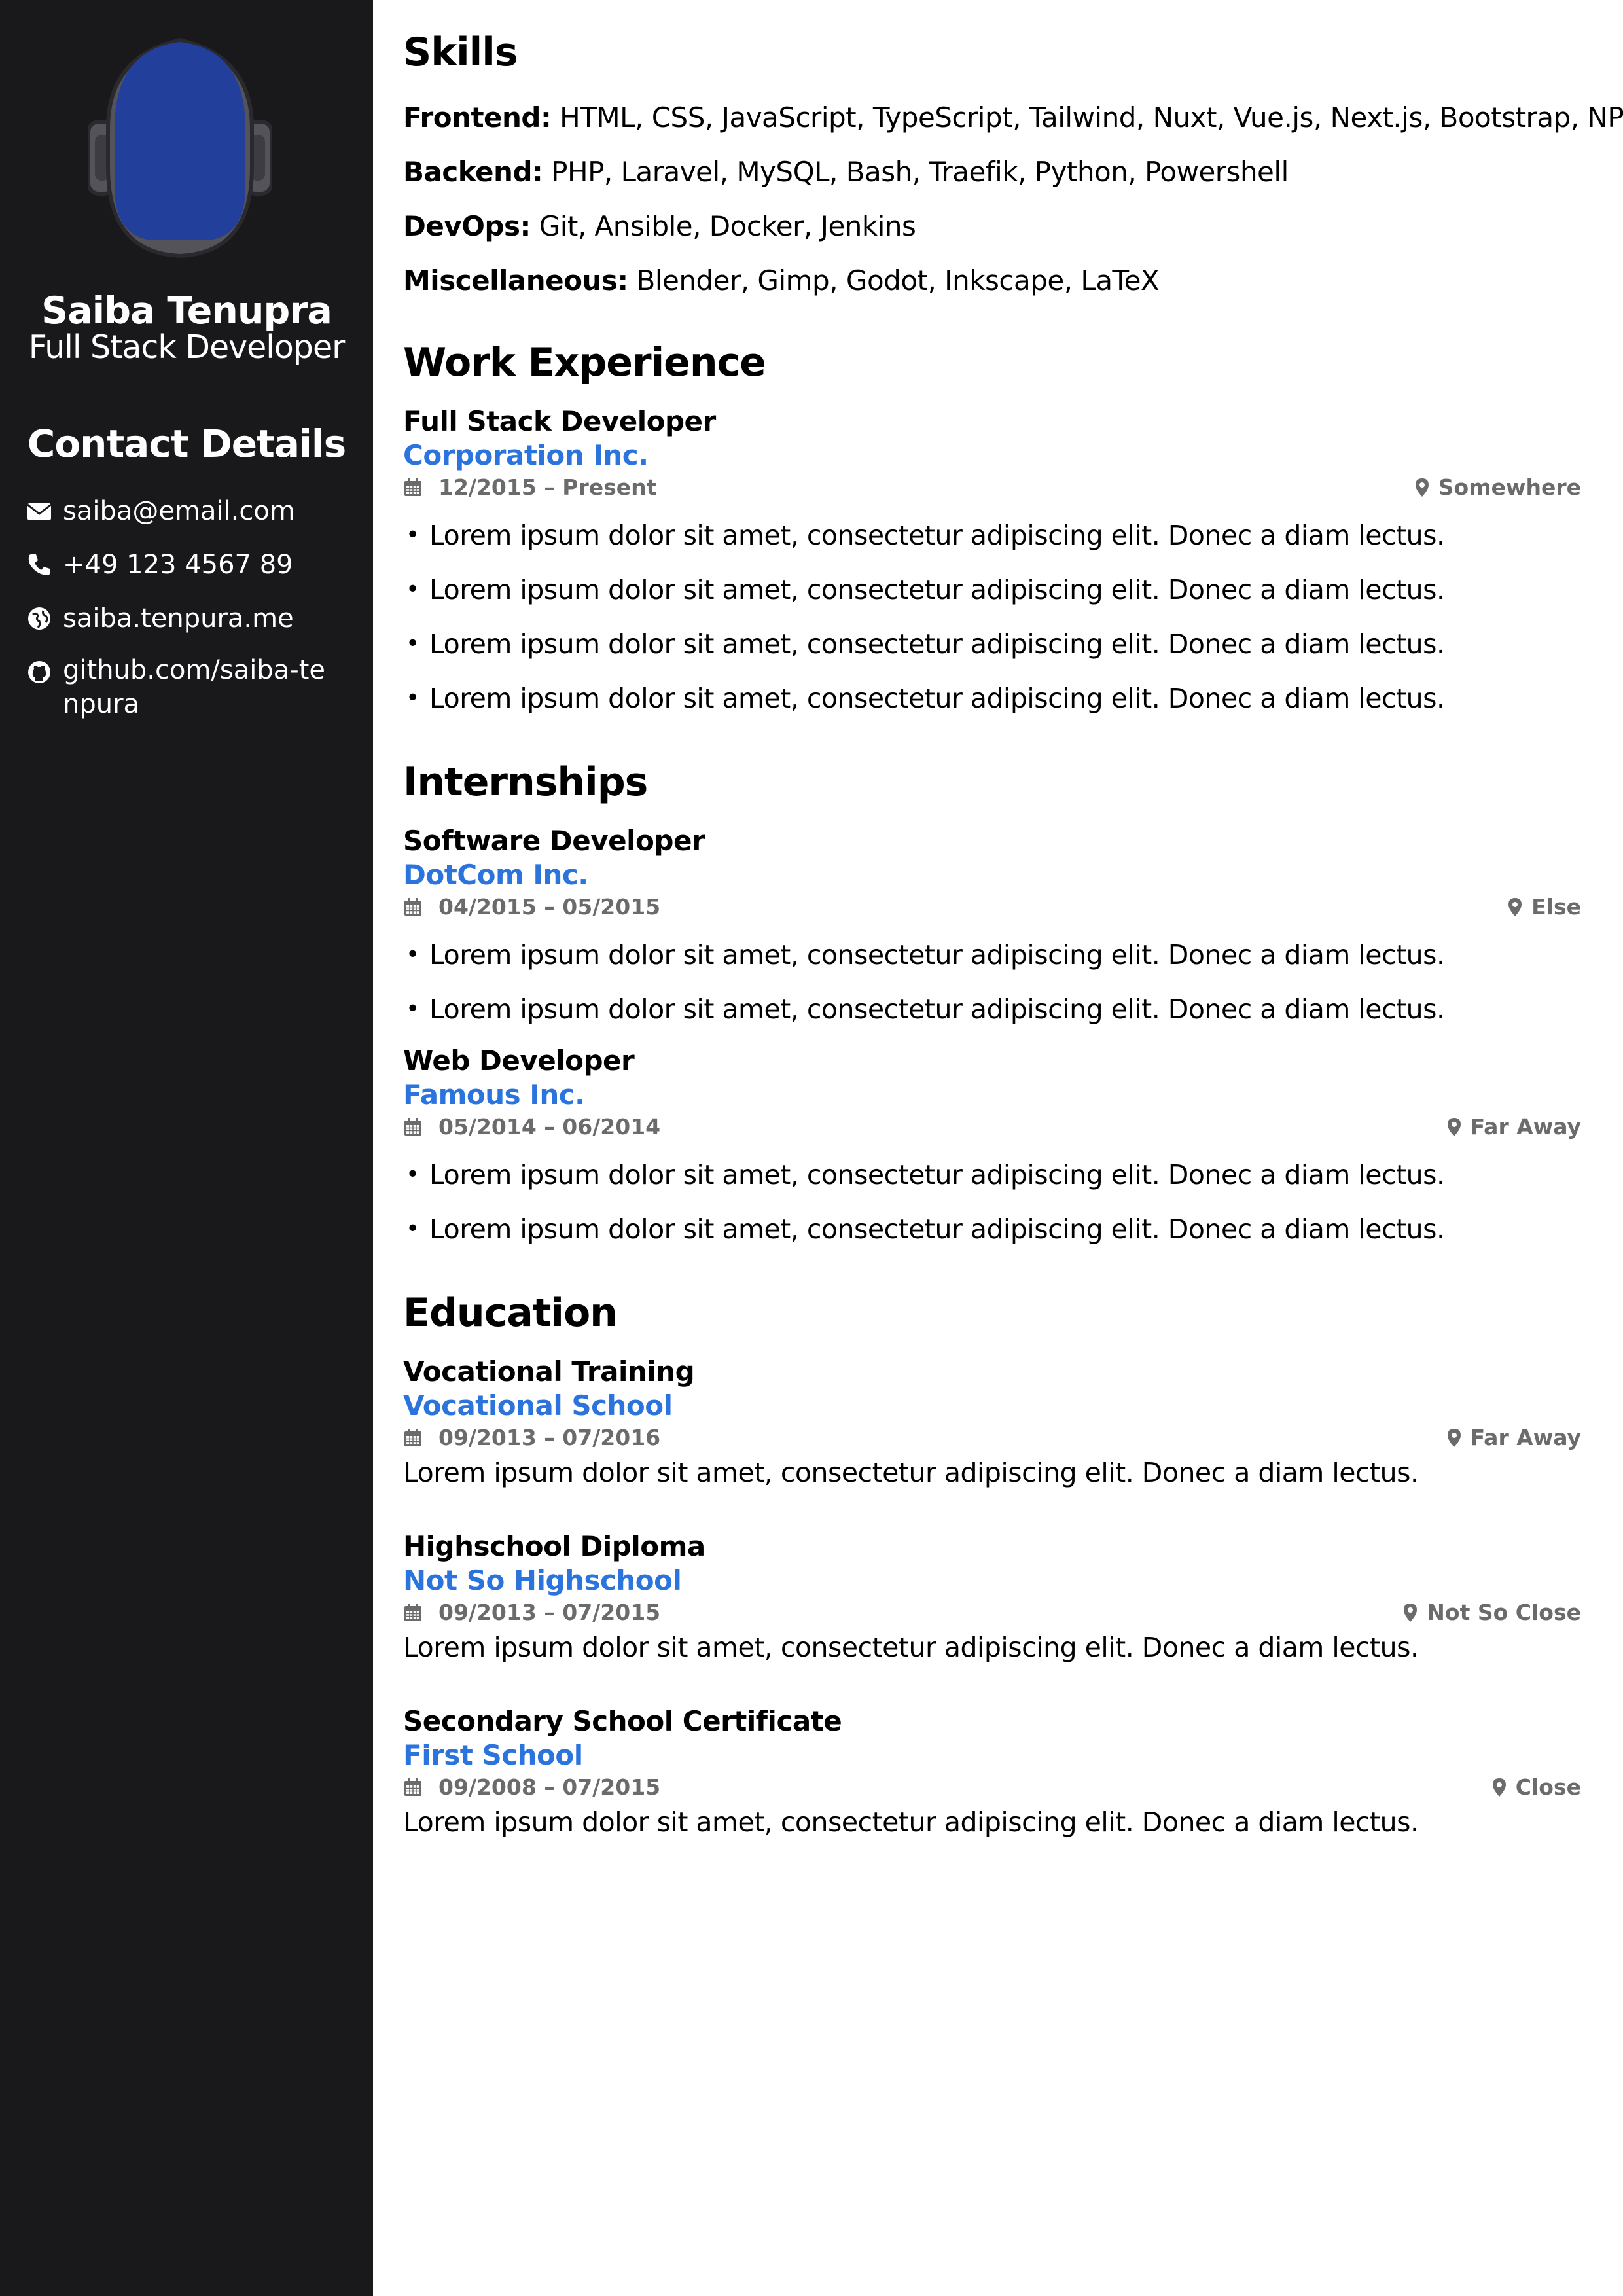 This screenshot has height=2296, width=1623. I want to click on entry-date: 12/2015 – Present, so click(529, 488).